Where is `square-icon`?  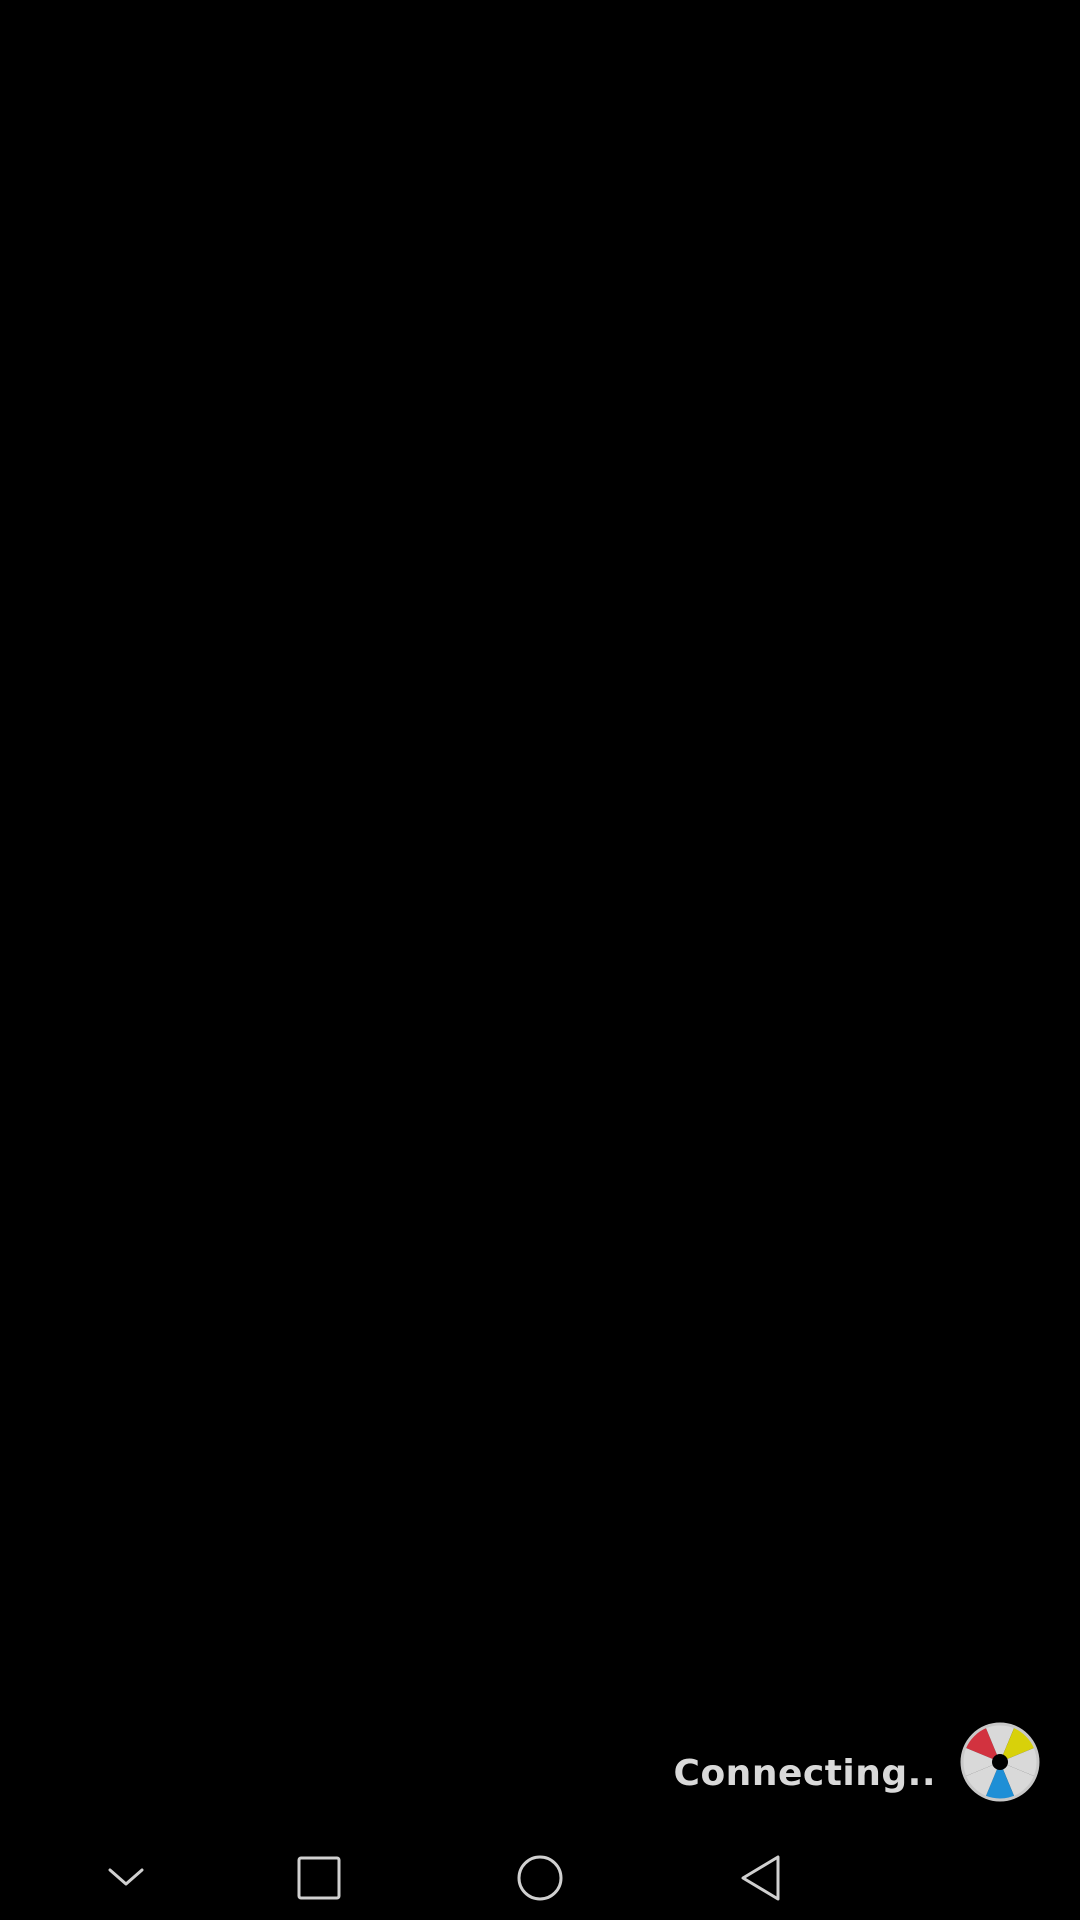
square-icon is located at coordinates (319, 1878).